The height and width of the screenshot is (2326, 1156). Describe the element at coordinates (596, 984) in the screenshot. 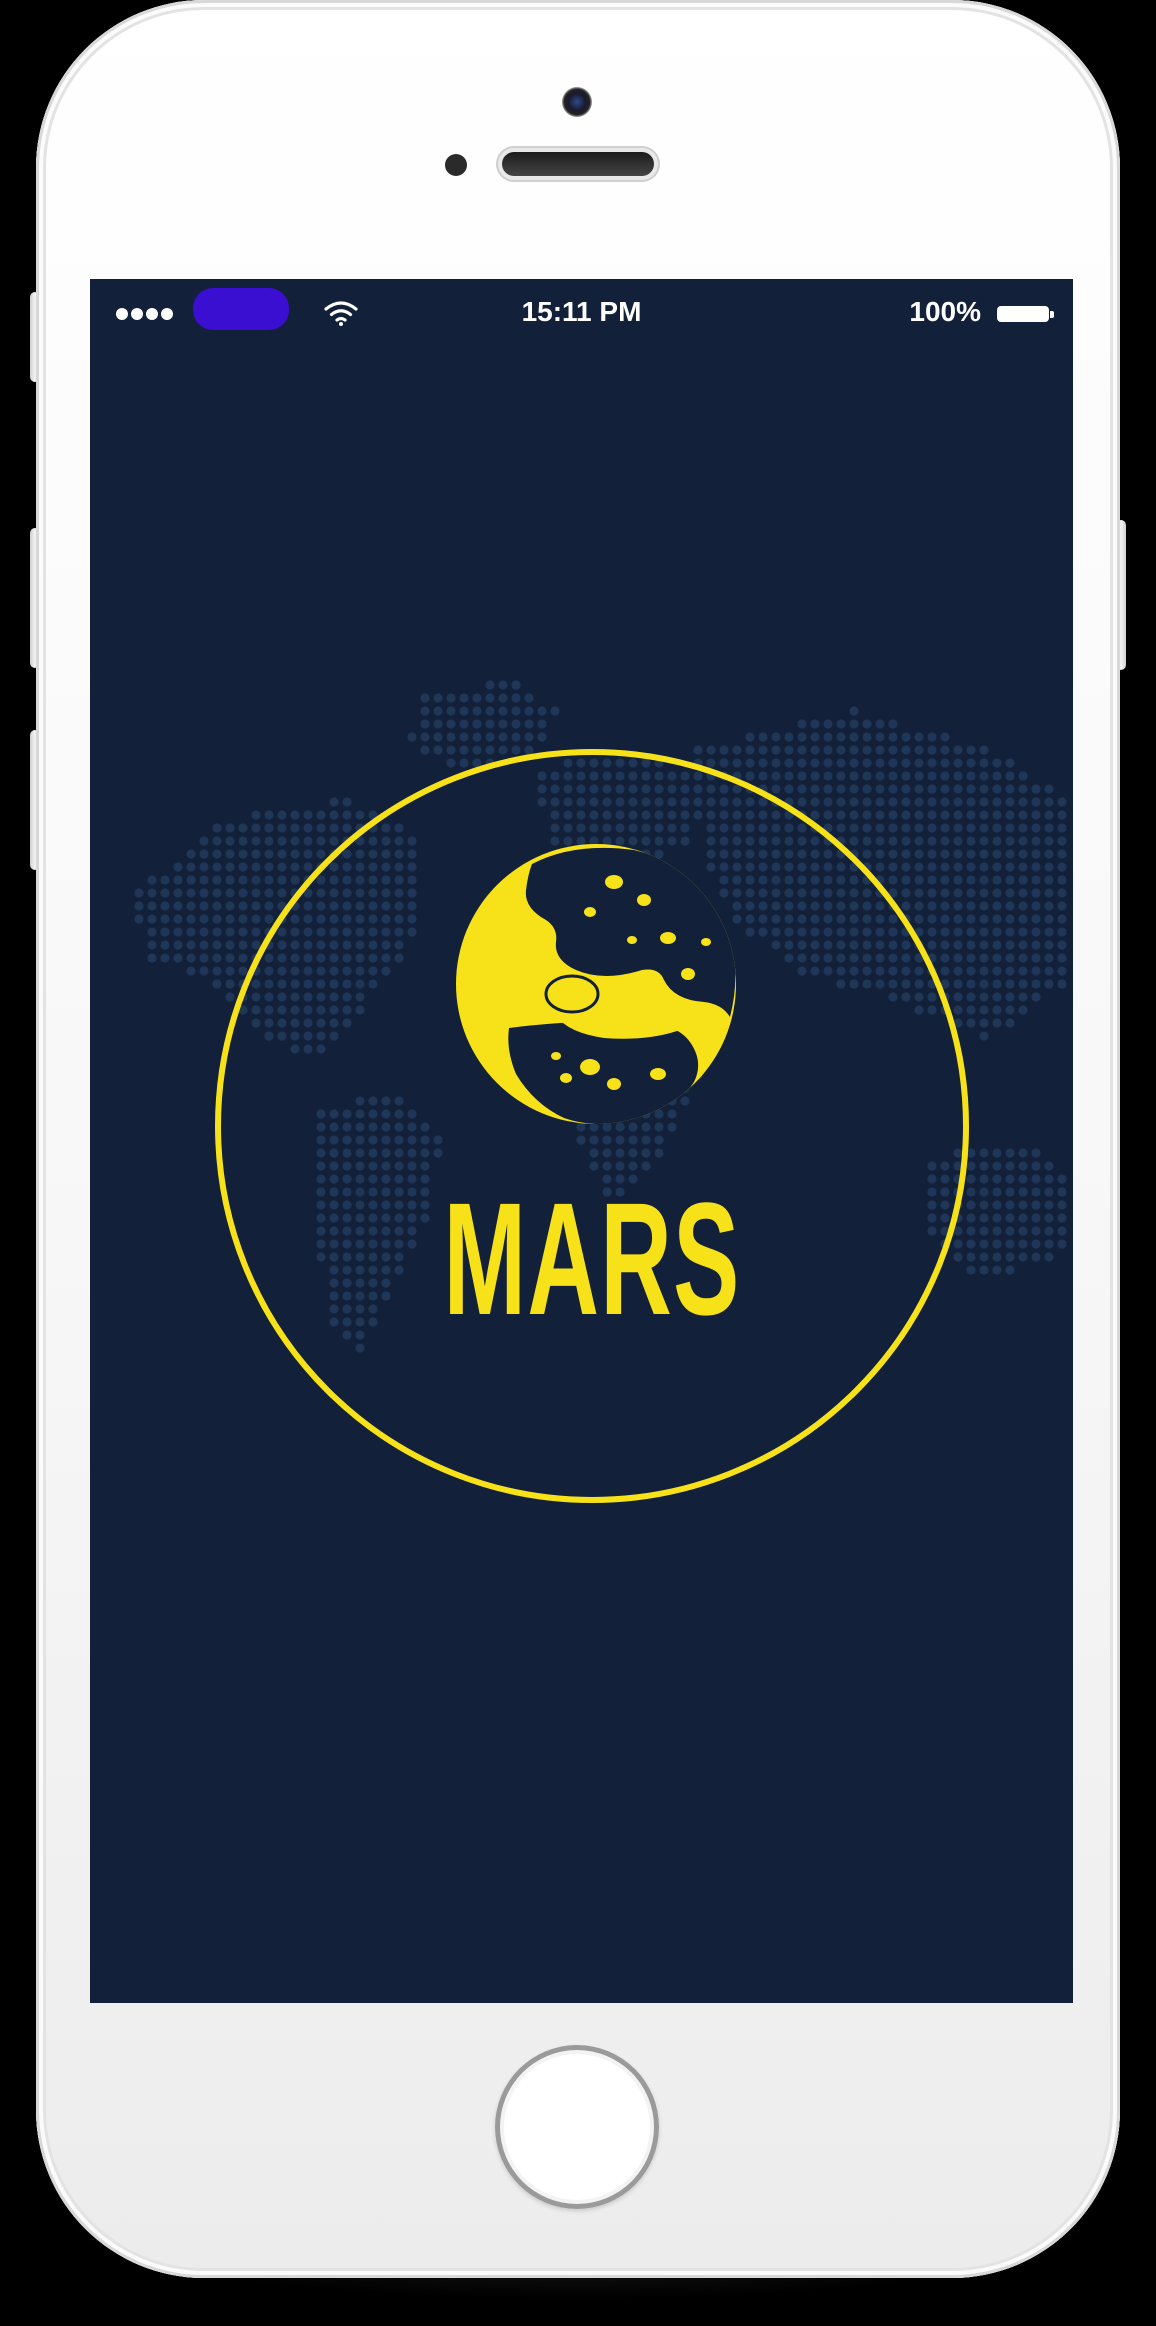

I see `planet-icon` at that location.